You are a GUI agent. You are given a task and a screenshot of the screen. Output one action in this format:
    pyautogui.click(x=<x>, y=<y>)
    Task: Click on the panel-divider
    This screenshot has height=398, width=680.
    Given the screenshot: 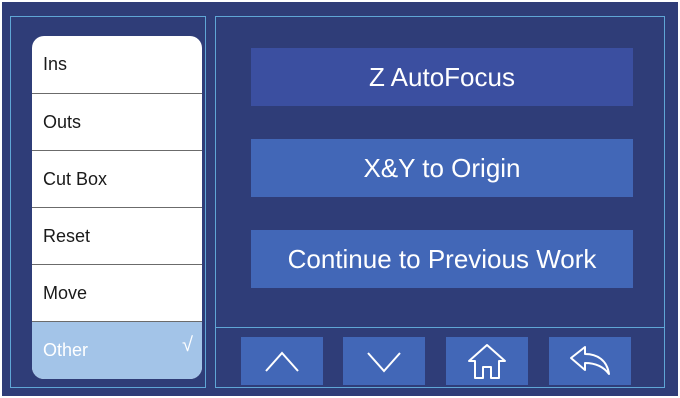 What is the action you would take?
    pyautogui.click(x=440, y=327)
    